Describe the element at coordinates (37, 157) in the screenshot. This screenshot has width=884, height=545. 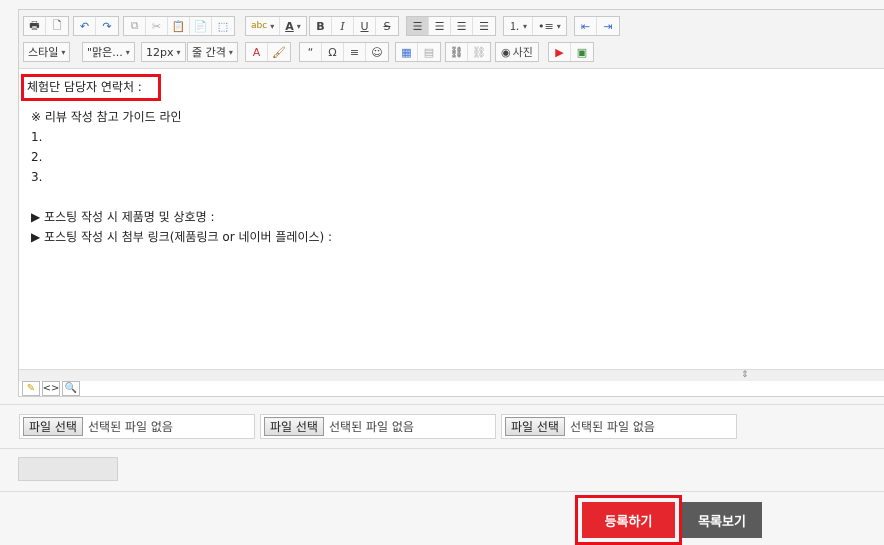
I see `guide-item-2: 2.` at that location.